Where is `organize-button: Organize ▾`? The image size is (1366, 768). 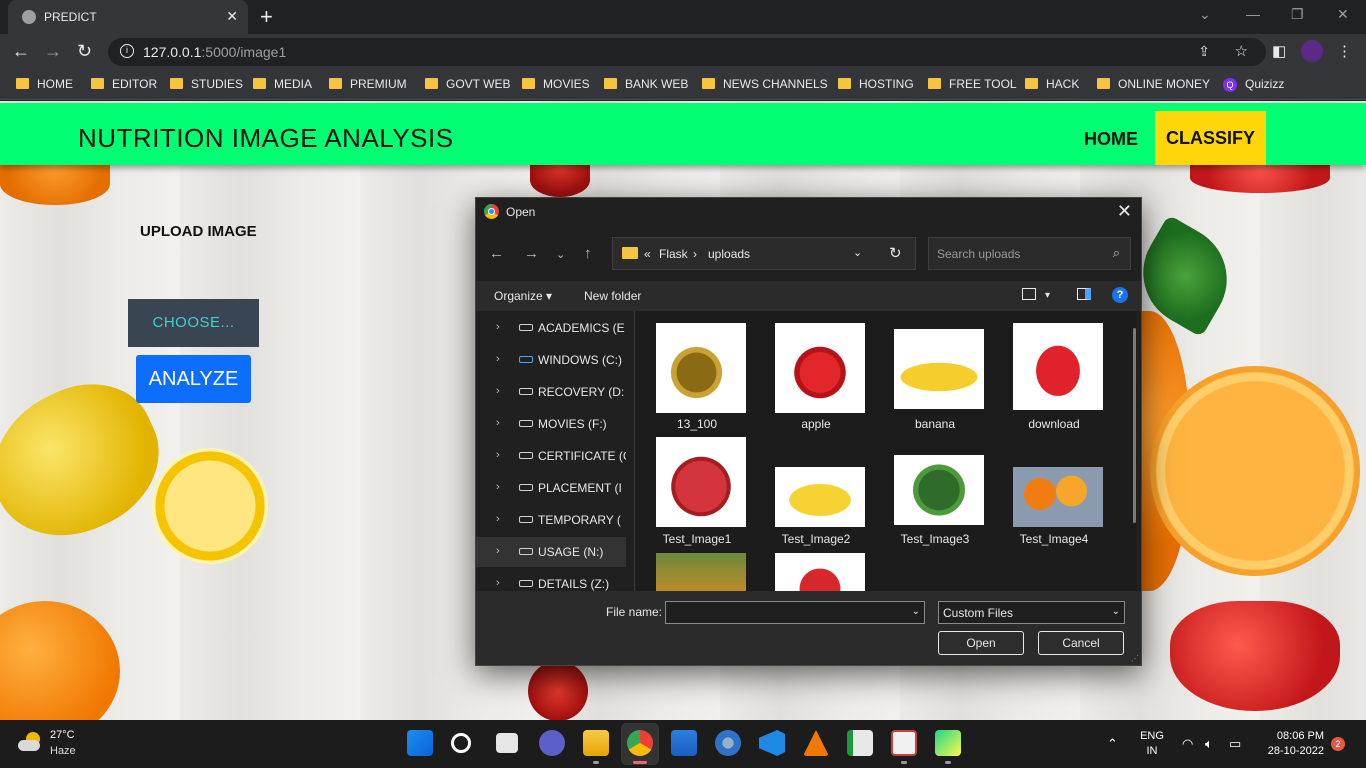
organize-button: Organize ▾ is located at coordinates (523, 296).